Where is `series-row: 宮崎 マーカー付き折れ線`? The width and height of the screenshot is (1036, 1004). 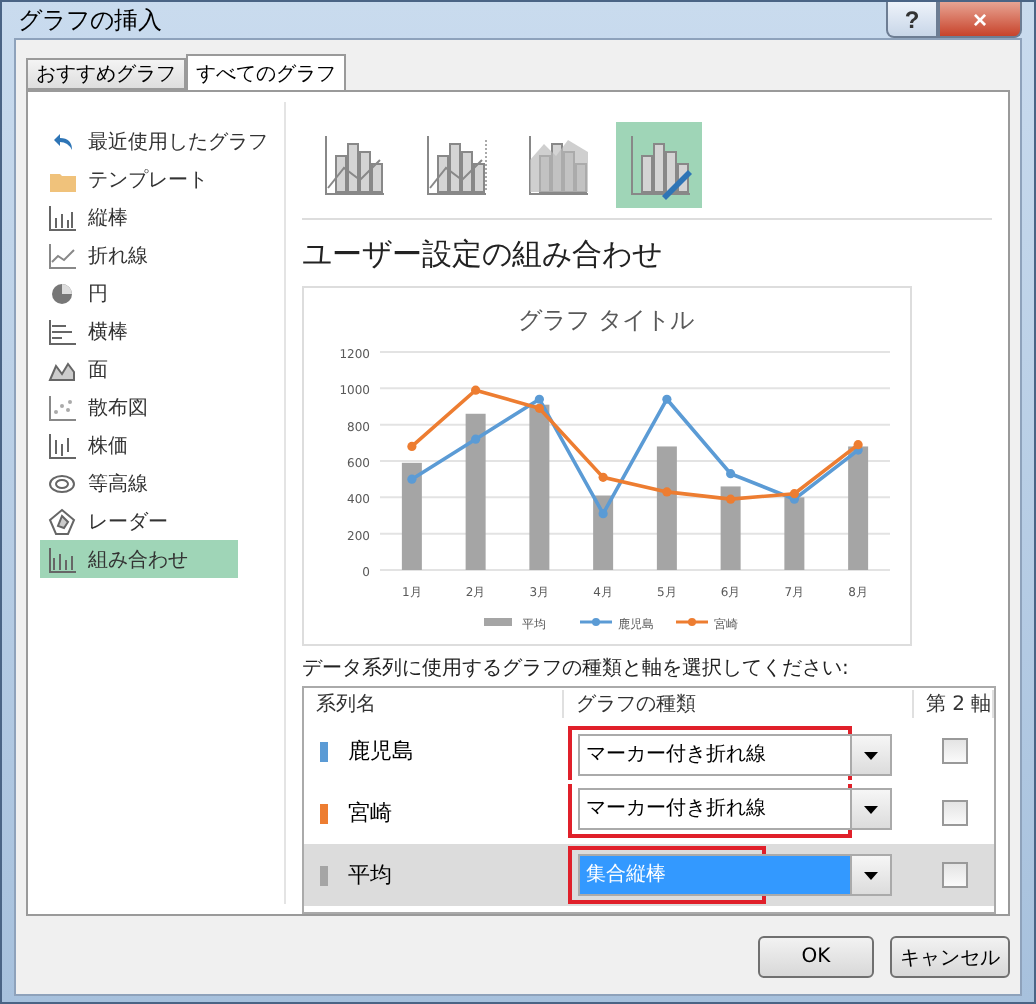
series-row: 宮崎 マーカー付き折れ線 is located at coordinates (649, 813).